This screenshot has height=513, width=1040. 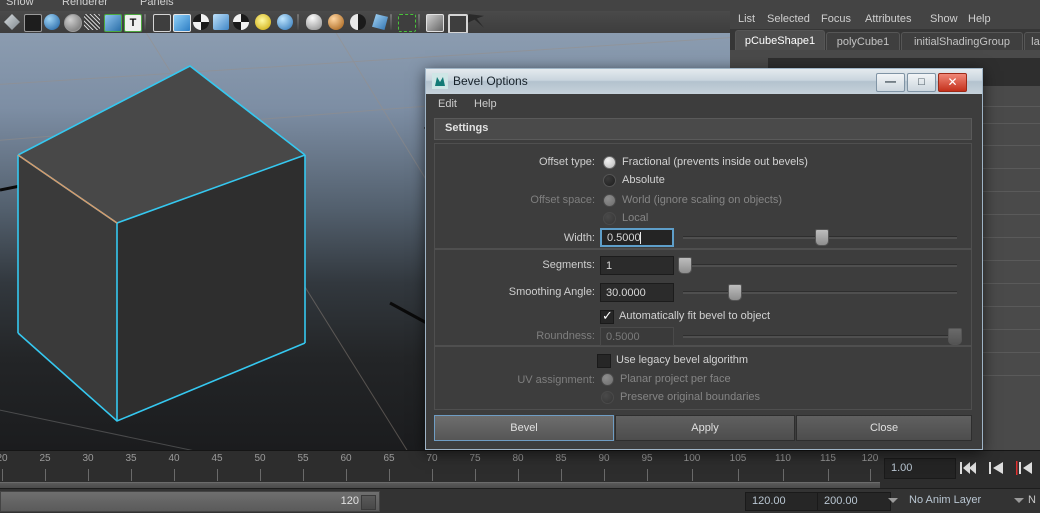 I want to click on shelf-frame-icon, so click(x=458, y=24).